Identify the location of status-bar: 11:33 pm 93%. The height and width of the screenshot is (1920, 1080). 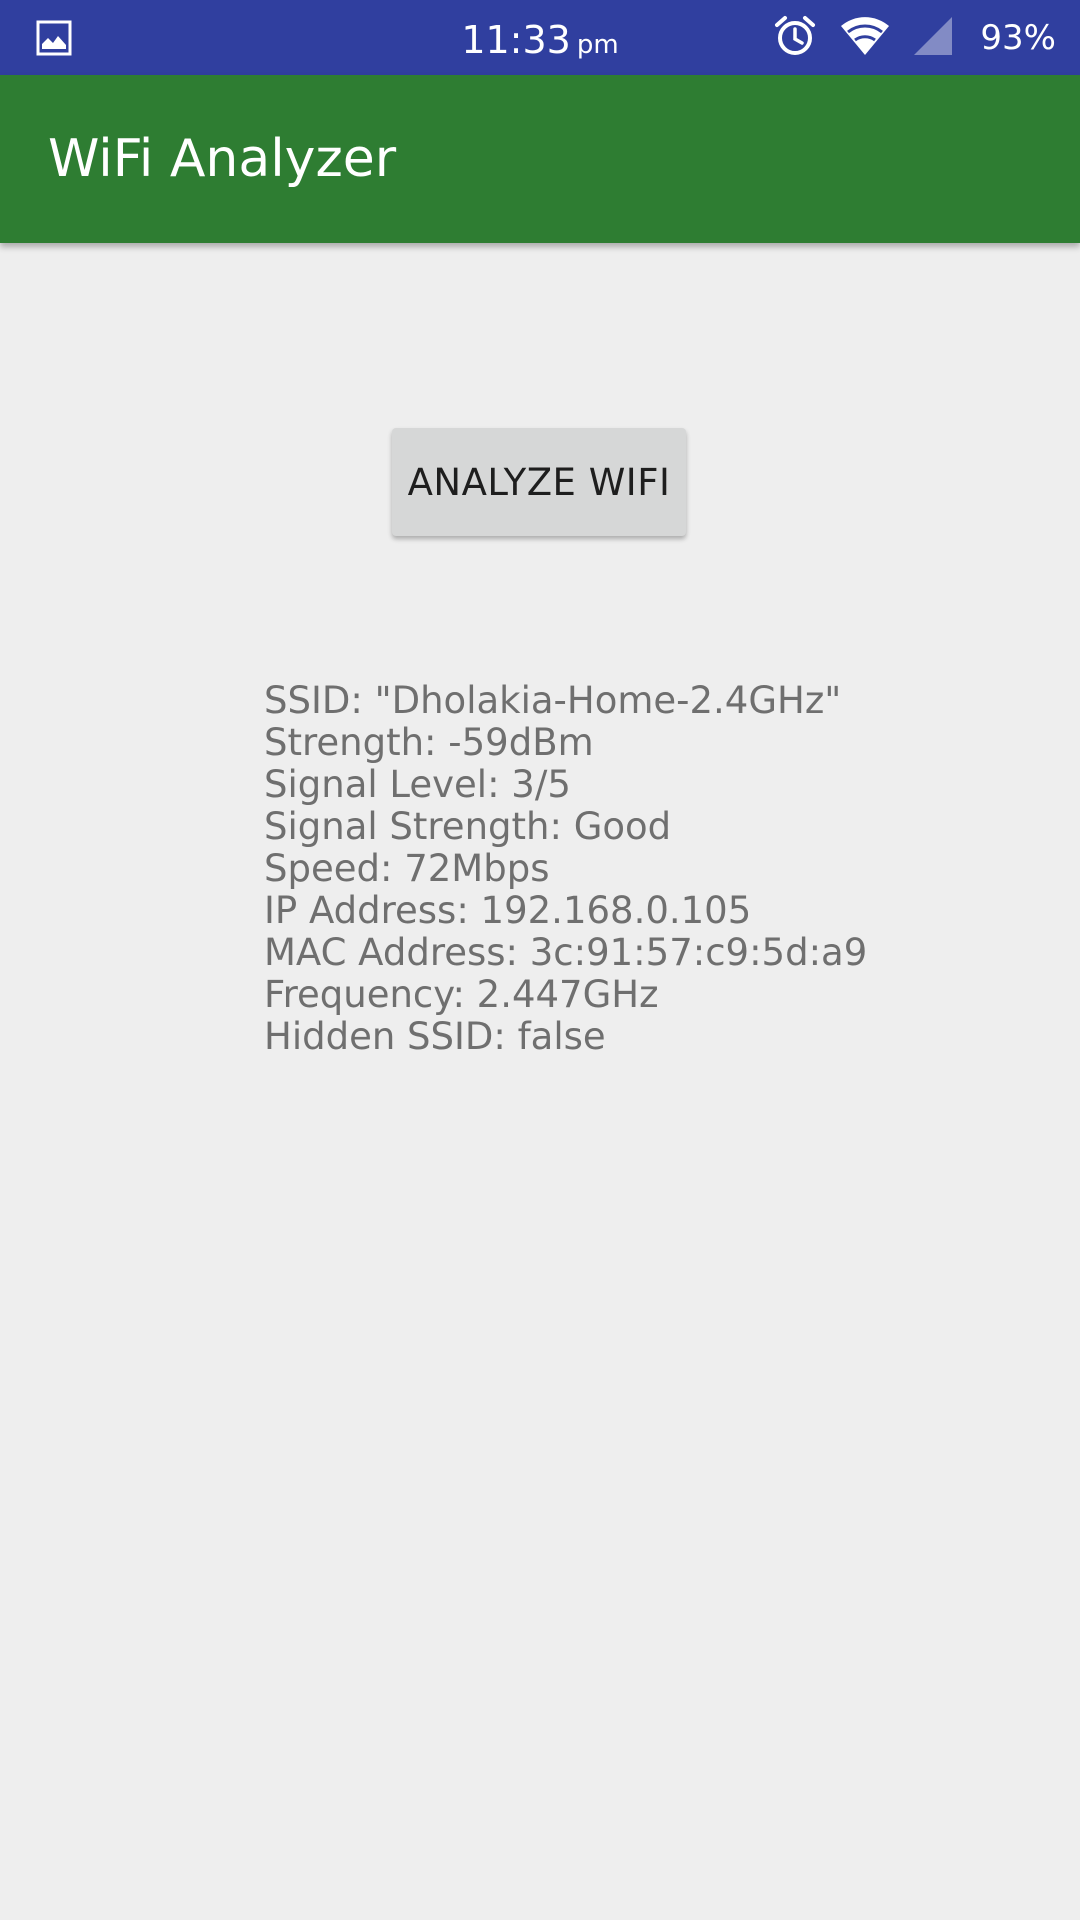
(540, 37).